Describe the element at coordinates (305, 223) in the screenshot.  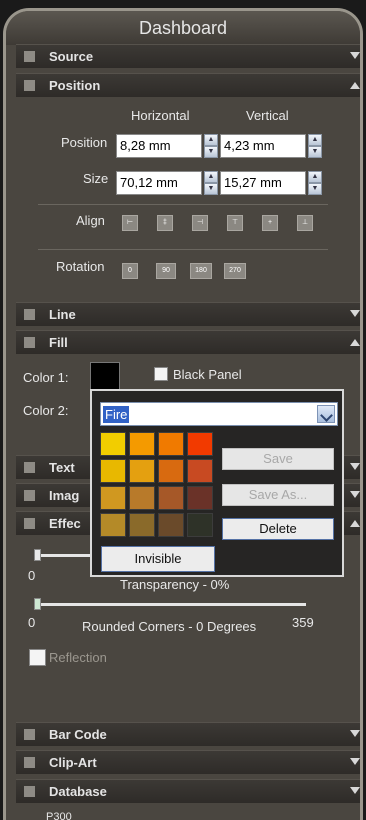
I see `align-bottom-icon: ⊥` at that location.